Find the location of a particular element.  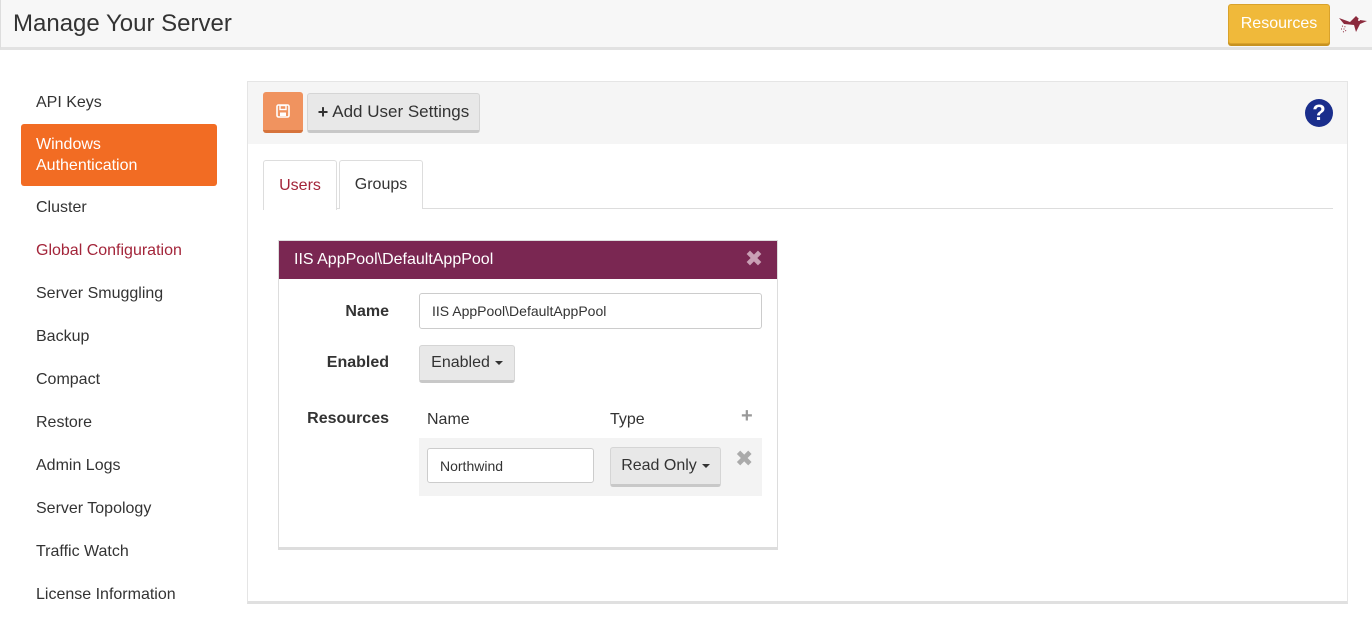

tab-users: Users is located at coordinates (300, 185).